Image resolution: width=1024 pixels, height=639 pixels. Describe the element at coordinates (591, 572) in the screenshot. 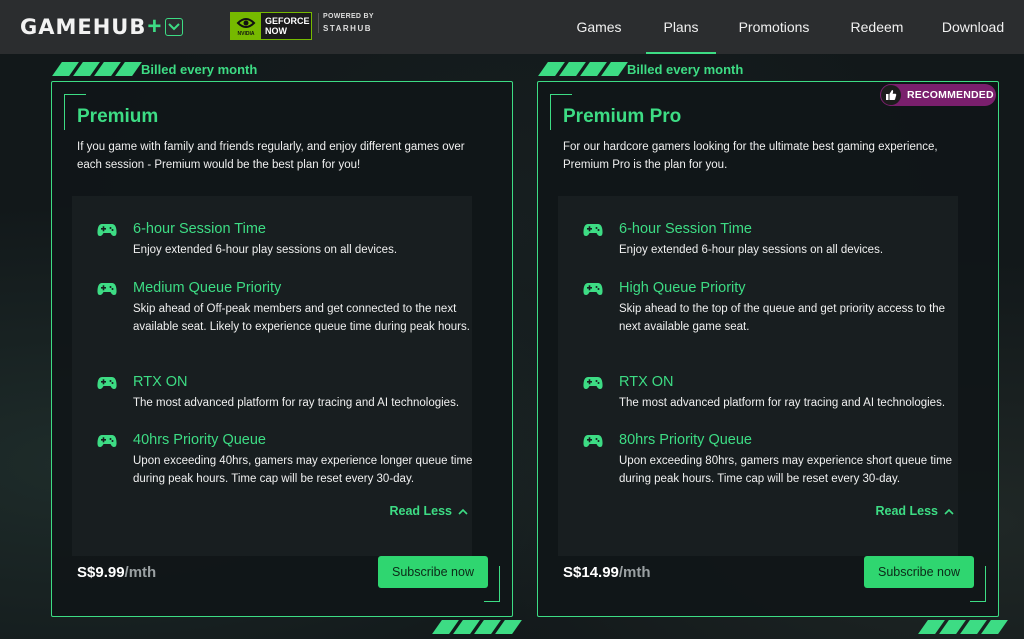

I see `price-amount: S$14.99` at that location.